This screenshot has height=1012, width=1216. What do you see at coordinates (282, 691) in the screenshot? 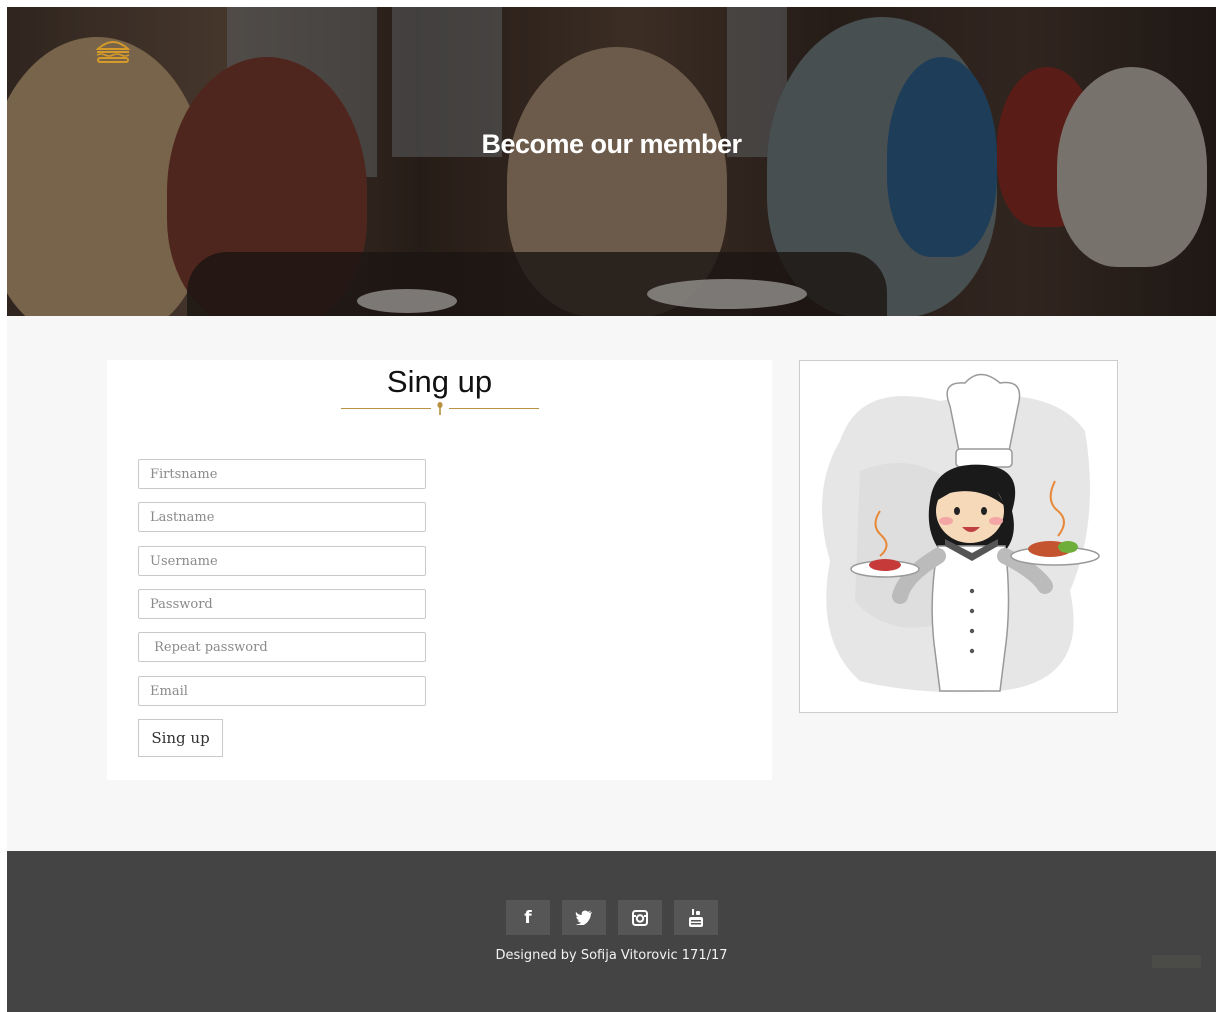
I see `email-field` at bounding box center [282, 691].